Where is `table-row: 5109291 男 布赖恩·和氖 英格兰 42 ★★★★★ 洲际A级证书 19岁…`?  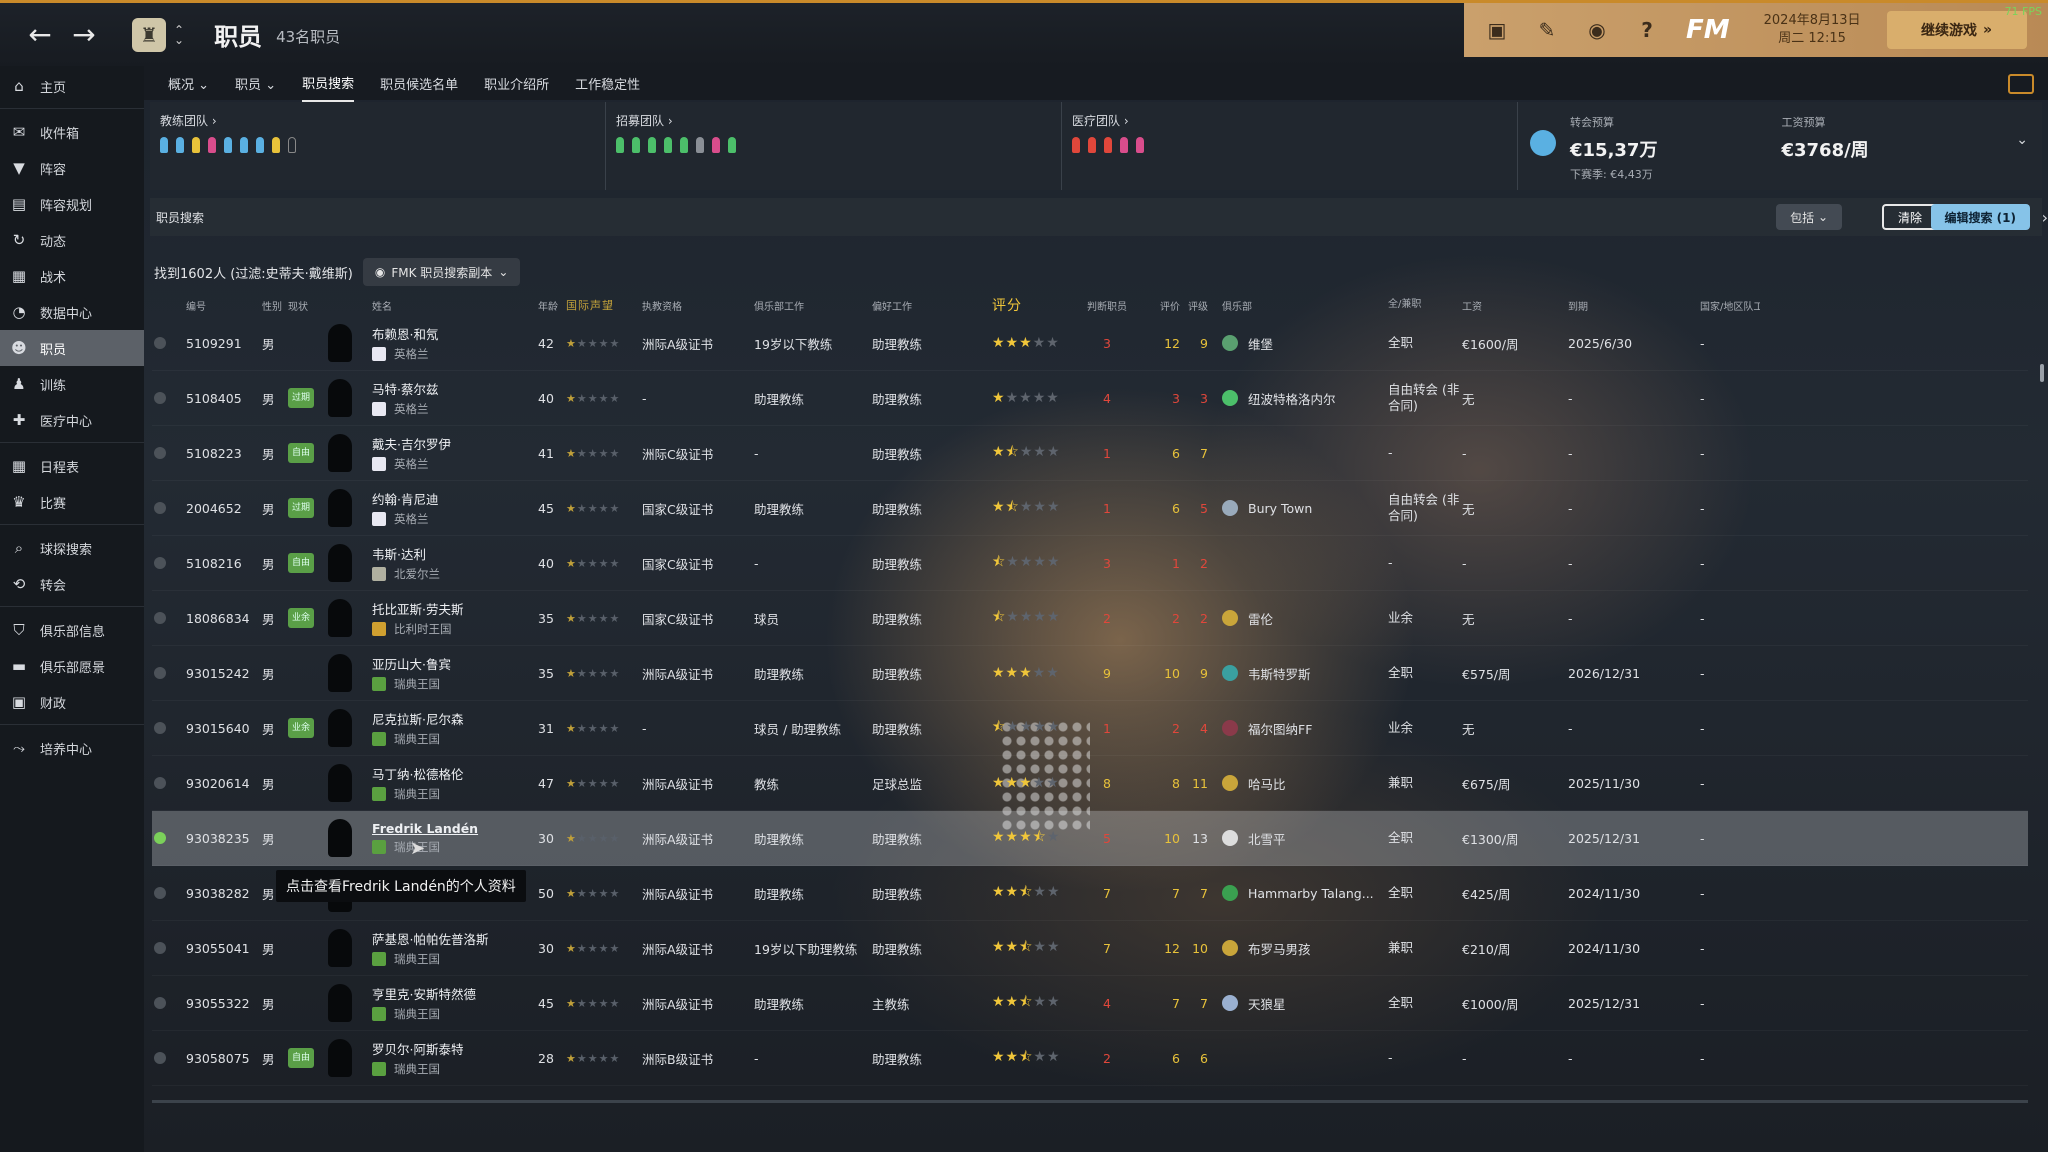 table-row: 5109291 男 布赖恩·和氖 英格兰 42 ★★★★★ 洲际A级证书 19岁… is located at coordinates (1090, 343).